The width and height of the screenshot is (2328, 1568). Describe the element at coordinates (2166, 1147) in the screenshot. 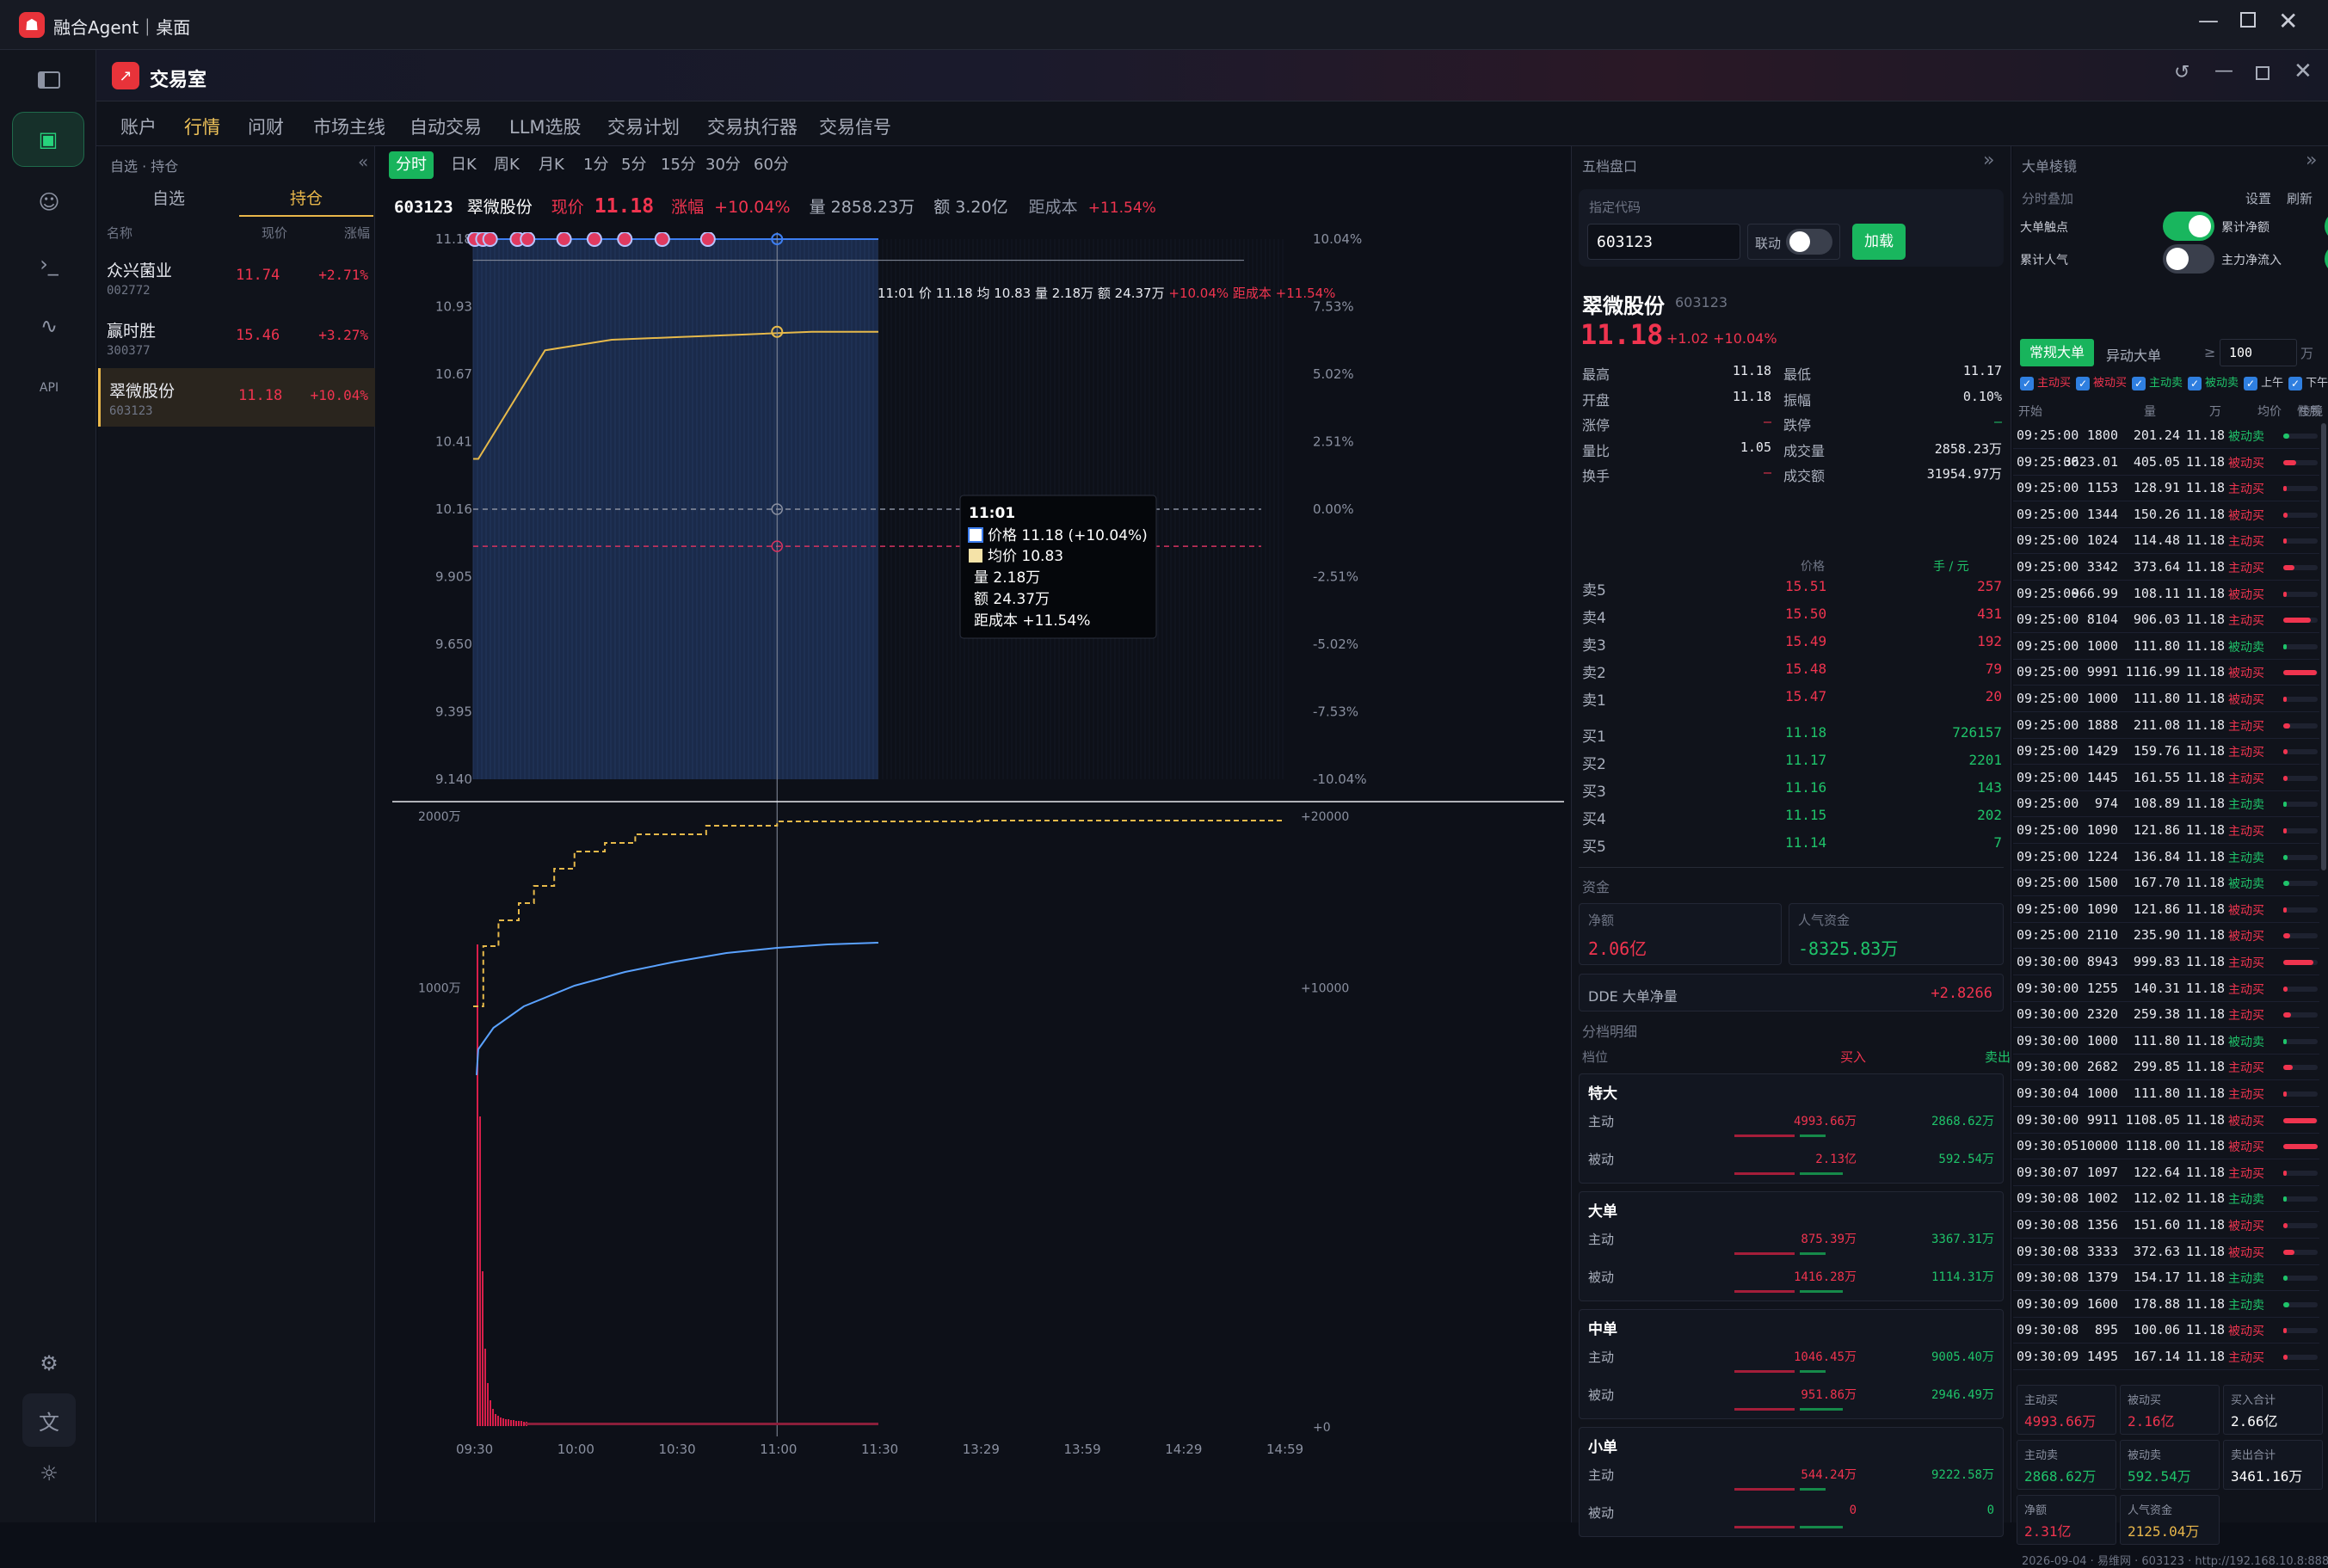

I see `order-row: 09:30:05 10000 1118.00 11.18 被动买` at that location.